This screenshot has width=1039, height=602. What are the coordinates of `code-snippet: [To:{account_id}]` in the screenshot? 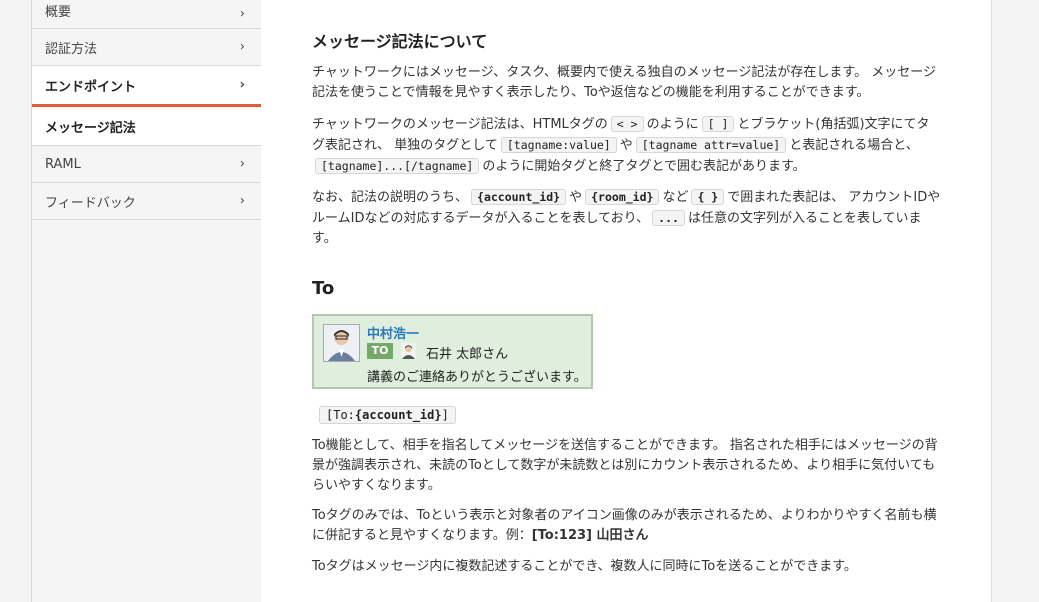 It's located at (387, 415).